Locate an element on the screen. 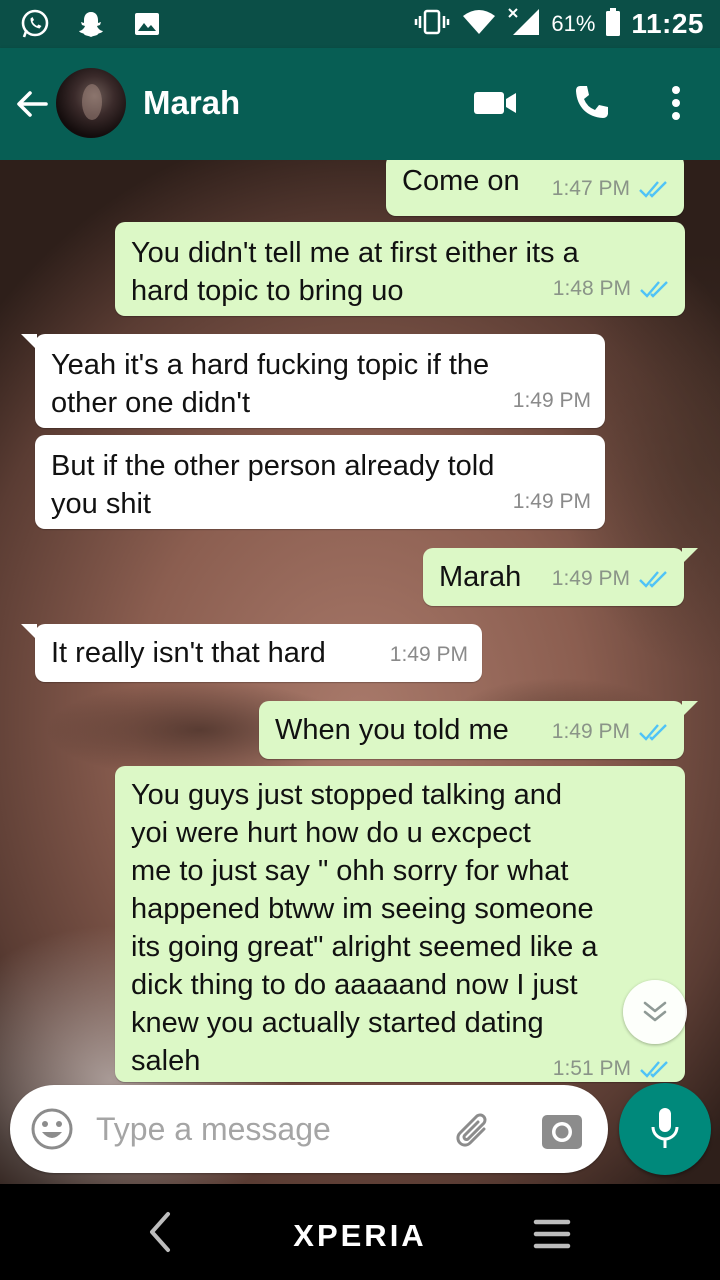  notification-icons is located at coordinates (91, 24).